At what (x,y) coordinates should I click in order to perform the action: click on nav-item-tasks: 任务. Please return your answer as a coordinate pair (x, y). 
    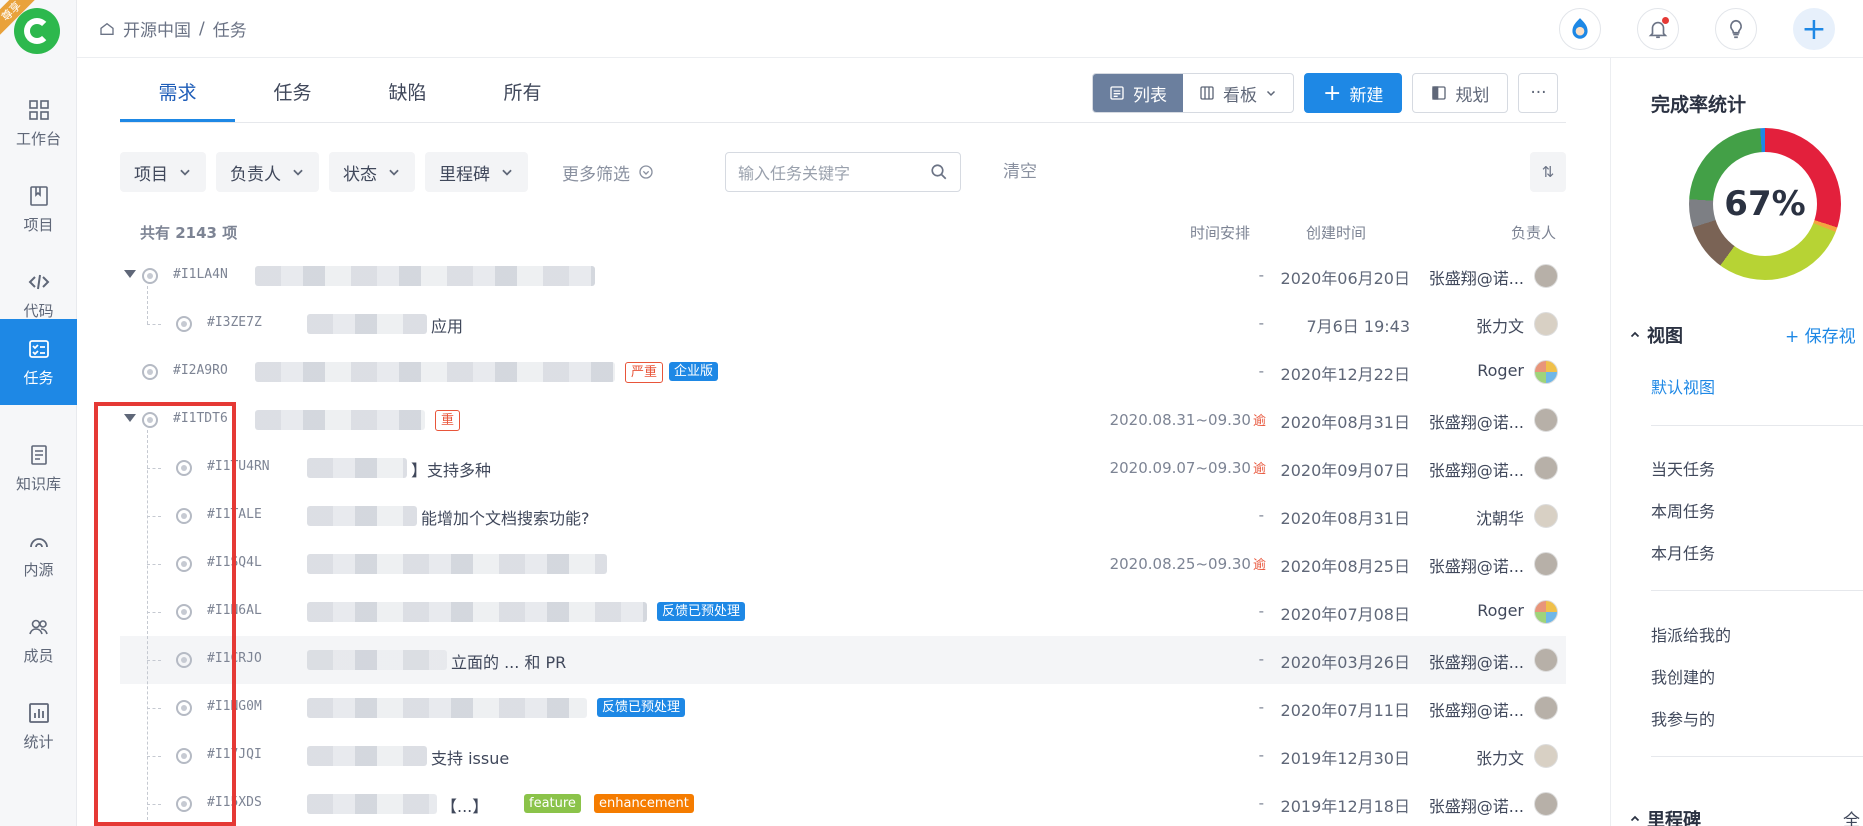
    Looking at the image, I should click on (38, 362).